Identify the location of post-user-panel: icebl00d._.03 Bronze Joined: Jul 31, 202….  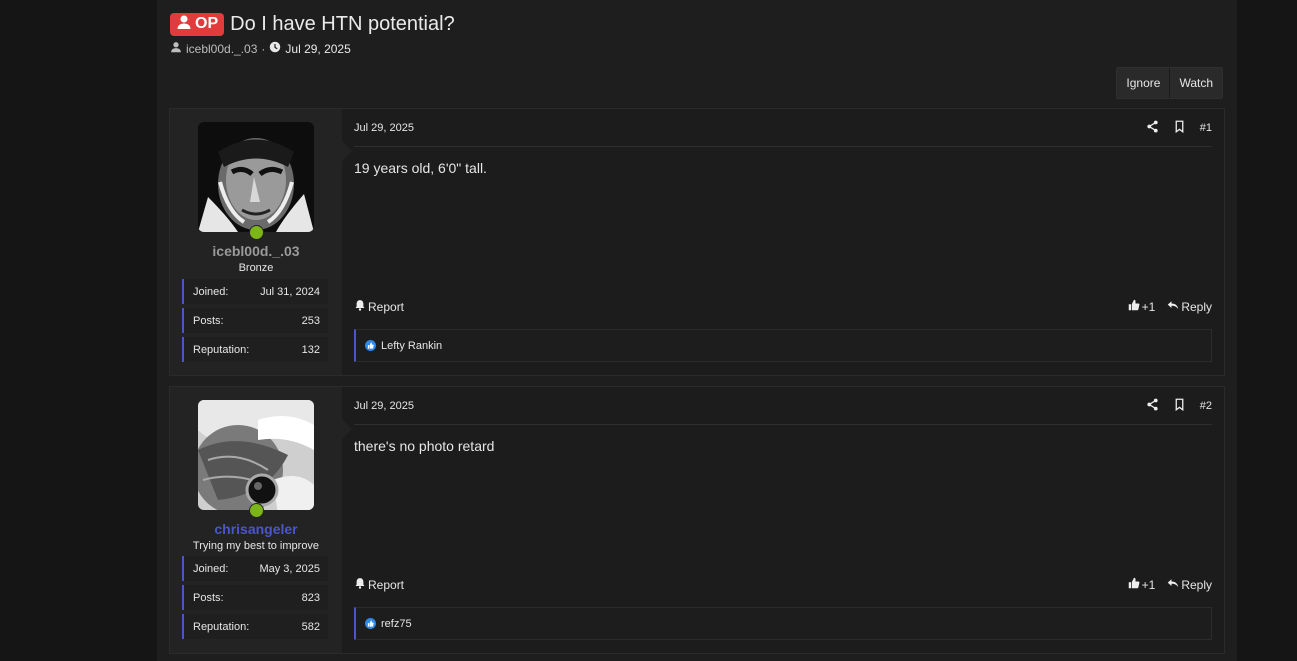
(261, 242).